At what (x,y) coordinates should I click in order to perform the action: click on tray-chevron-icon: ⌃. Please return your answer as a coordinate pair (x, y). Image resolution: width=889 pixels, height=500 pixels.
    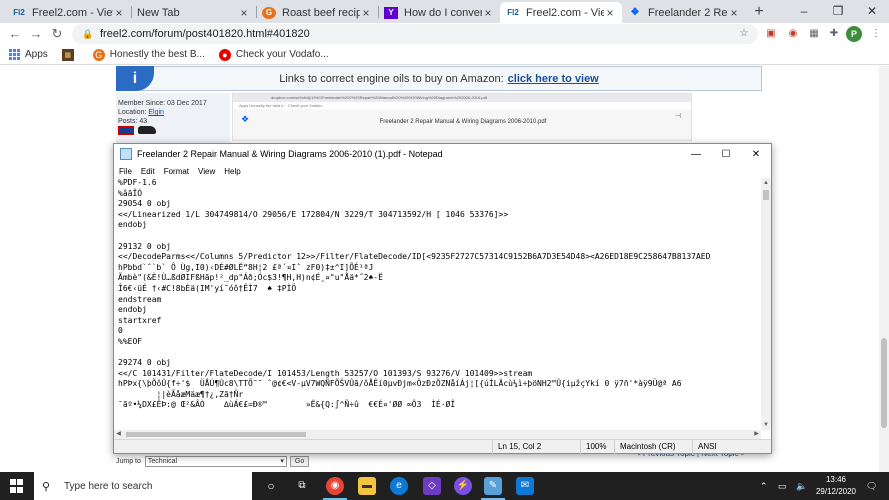
    Looking at the image, I should click on (764, 486).